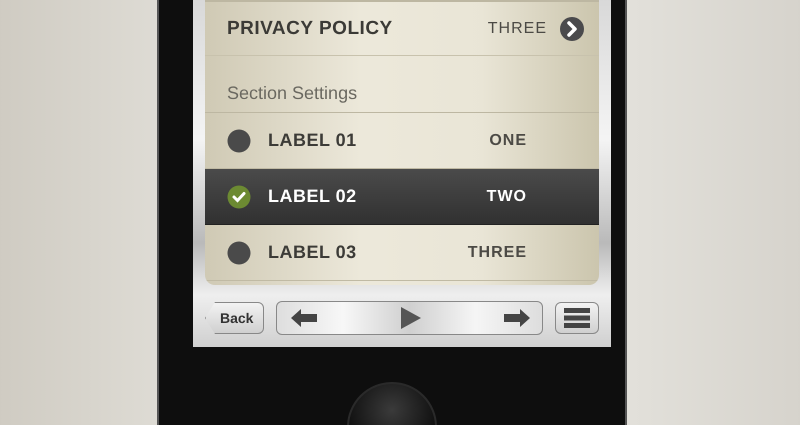  What do you see at coordinates (517, 318) in the screenshot?
I see `arrow-right-icon` at bounding box center [517, 318].